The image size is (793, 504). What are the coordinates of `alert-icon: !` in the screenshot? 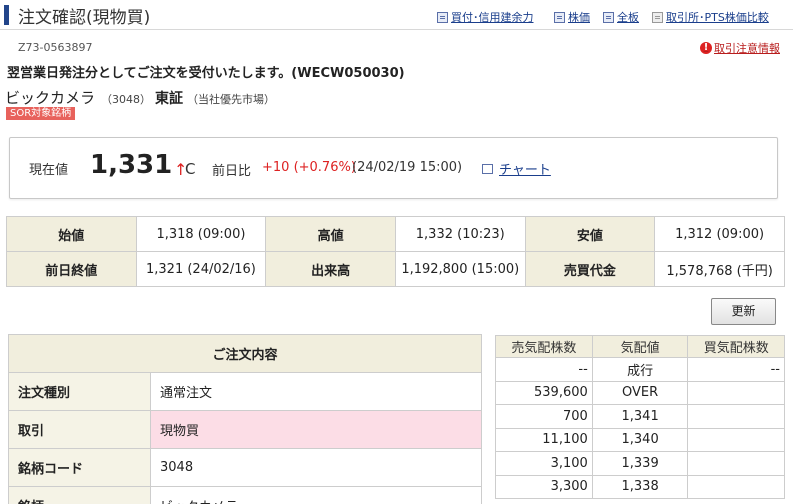 It's located at (706, 48).